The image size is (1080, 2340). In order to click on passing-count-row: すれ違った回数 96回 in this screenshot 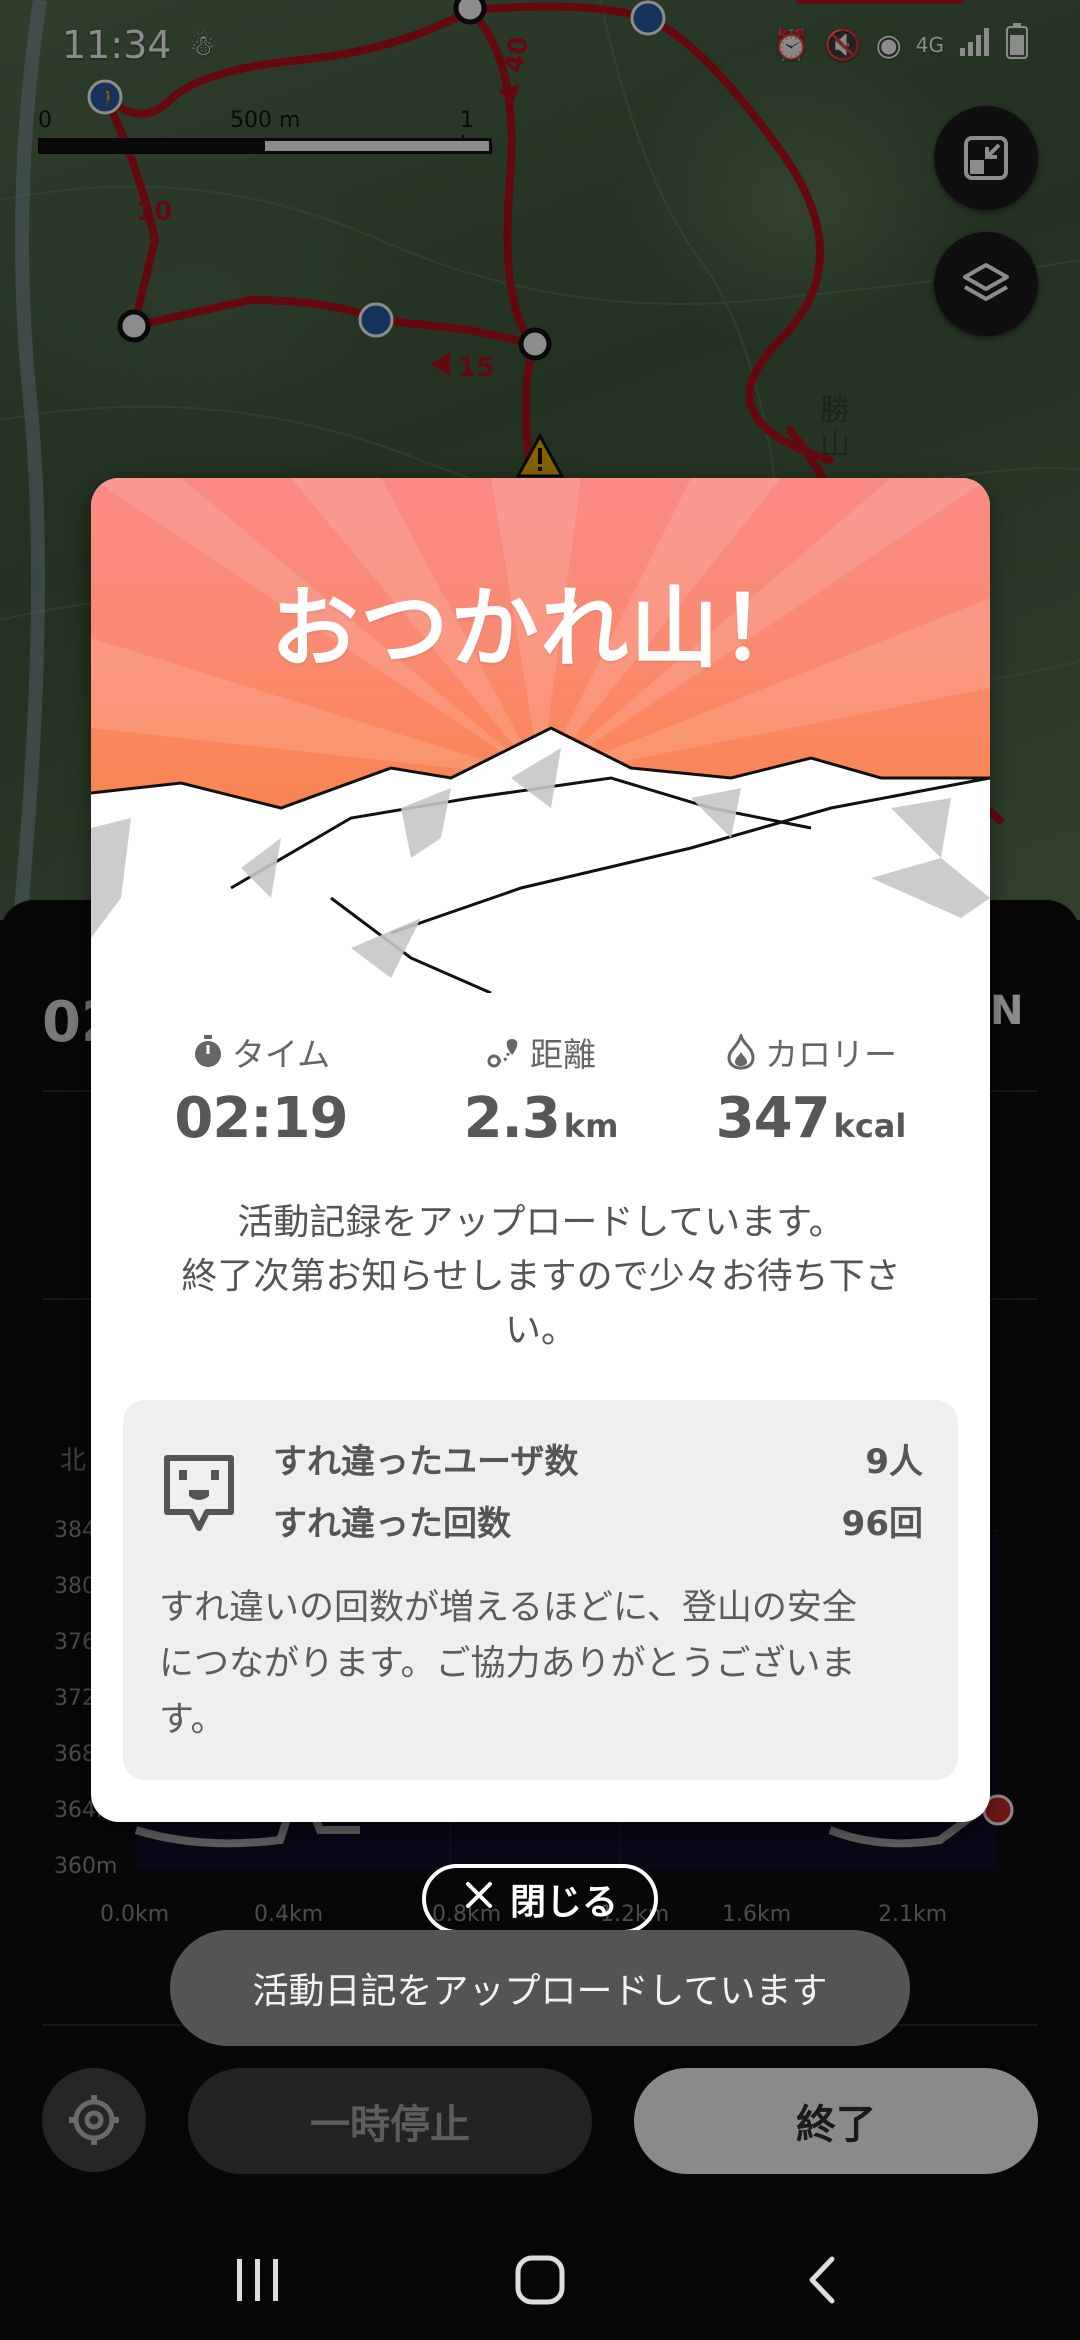, I will do `click(598, 1520)`.